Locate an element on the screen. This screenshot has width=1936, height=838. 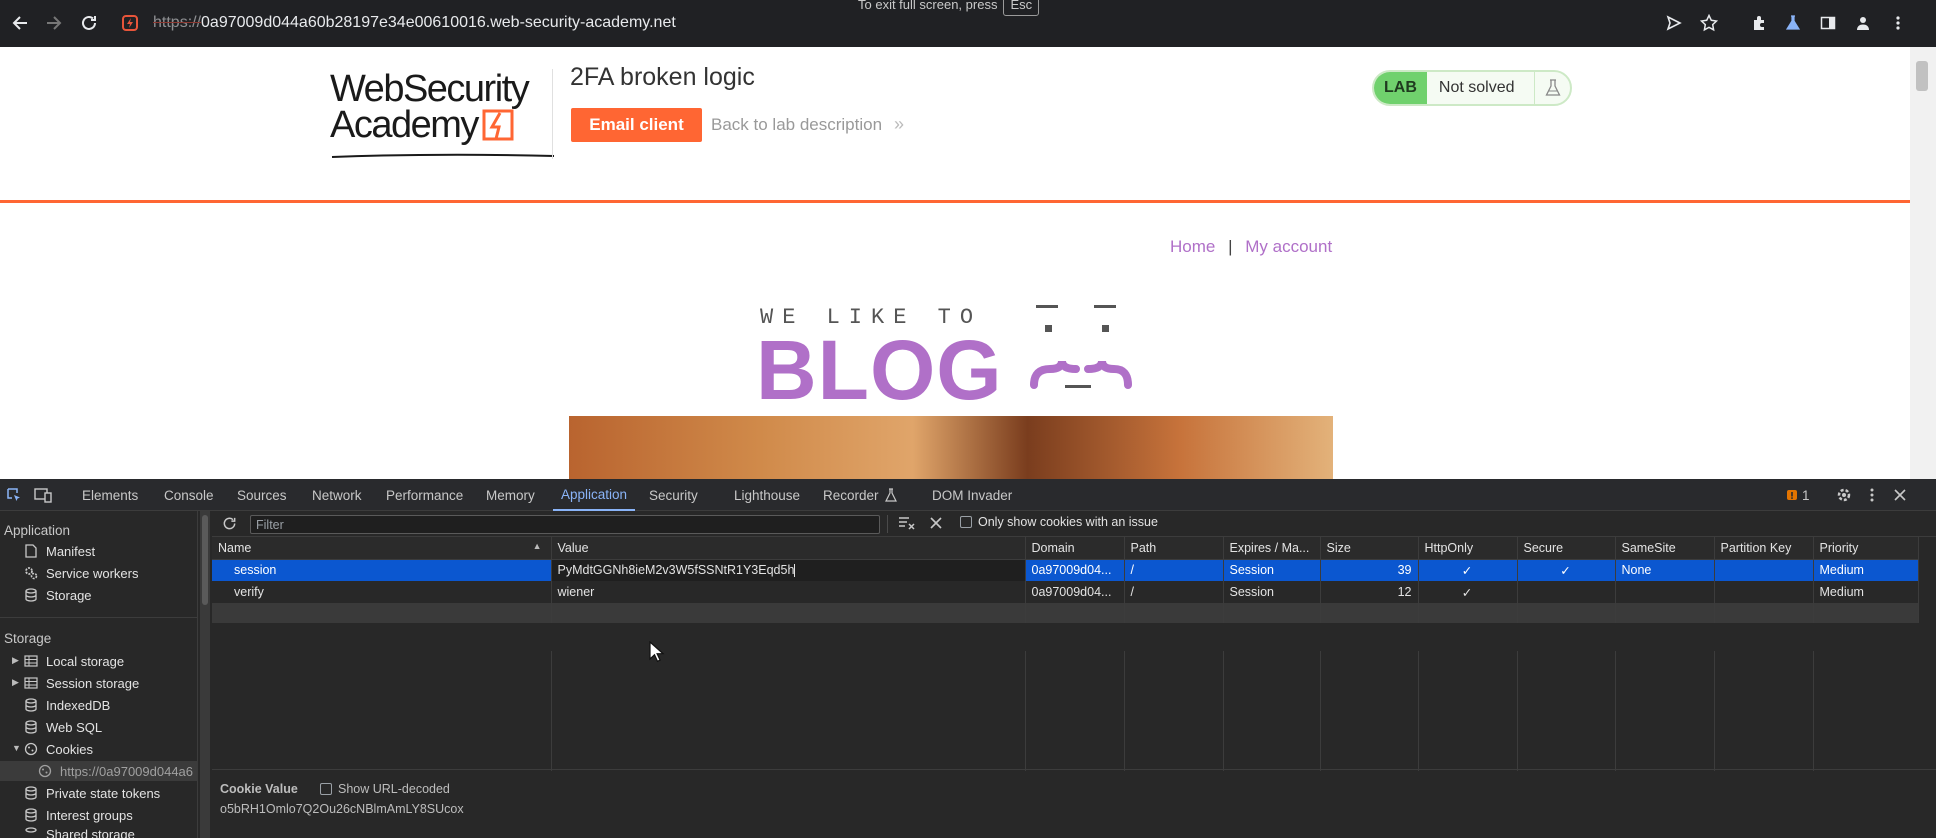
sidebar-item-local-storage: Local storage is located at coordinates (74, 661).